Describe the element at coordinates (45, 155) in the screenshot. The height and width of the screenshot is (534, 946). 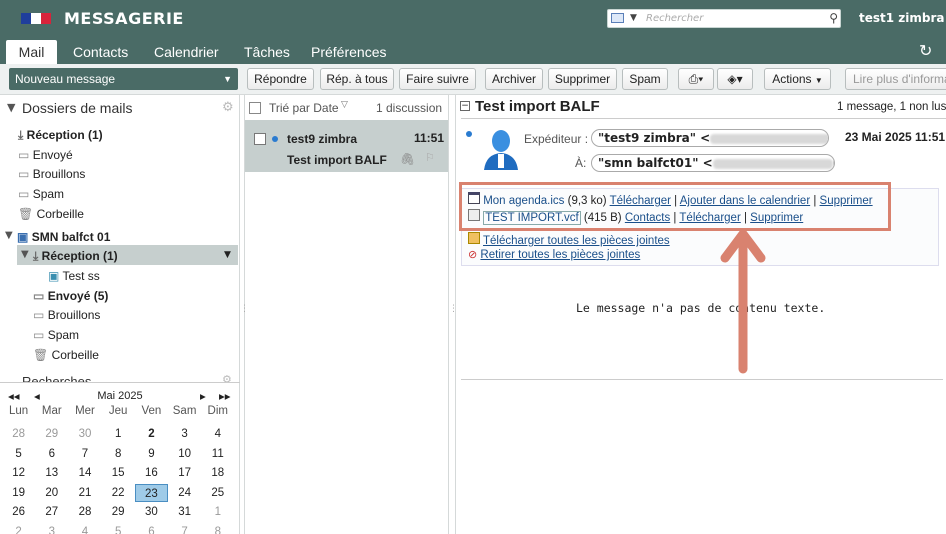
I see `folder-sent: ▭ Envoyé` at that location.